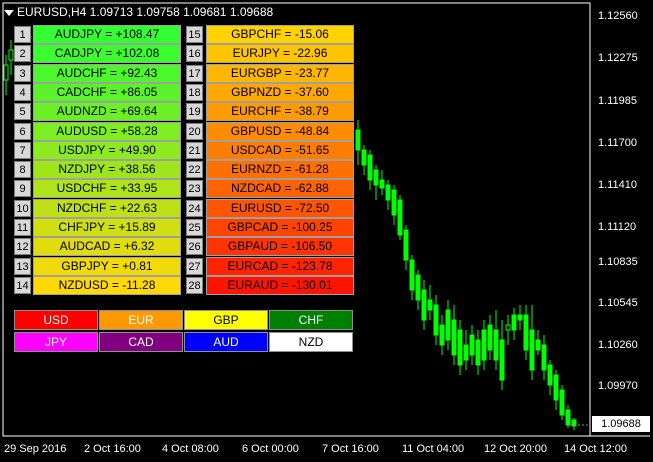  Describe the element at coordinates (22, 247) in the screenshot. I see `rank-number: 12` at that location.